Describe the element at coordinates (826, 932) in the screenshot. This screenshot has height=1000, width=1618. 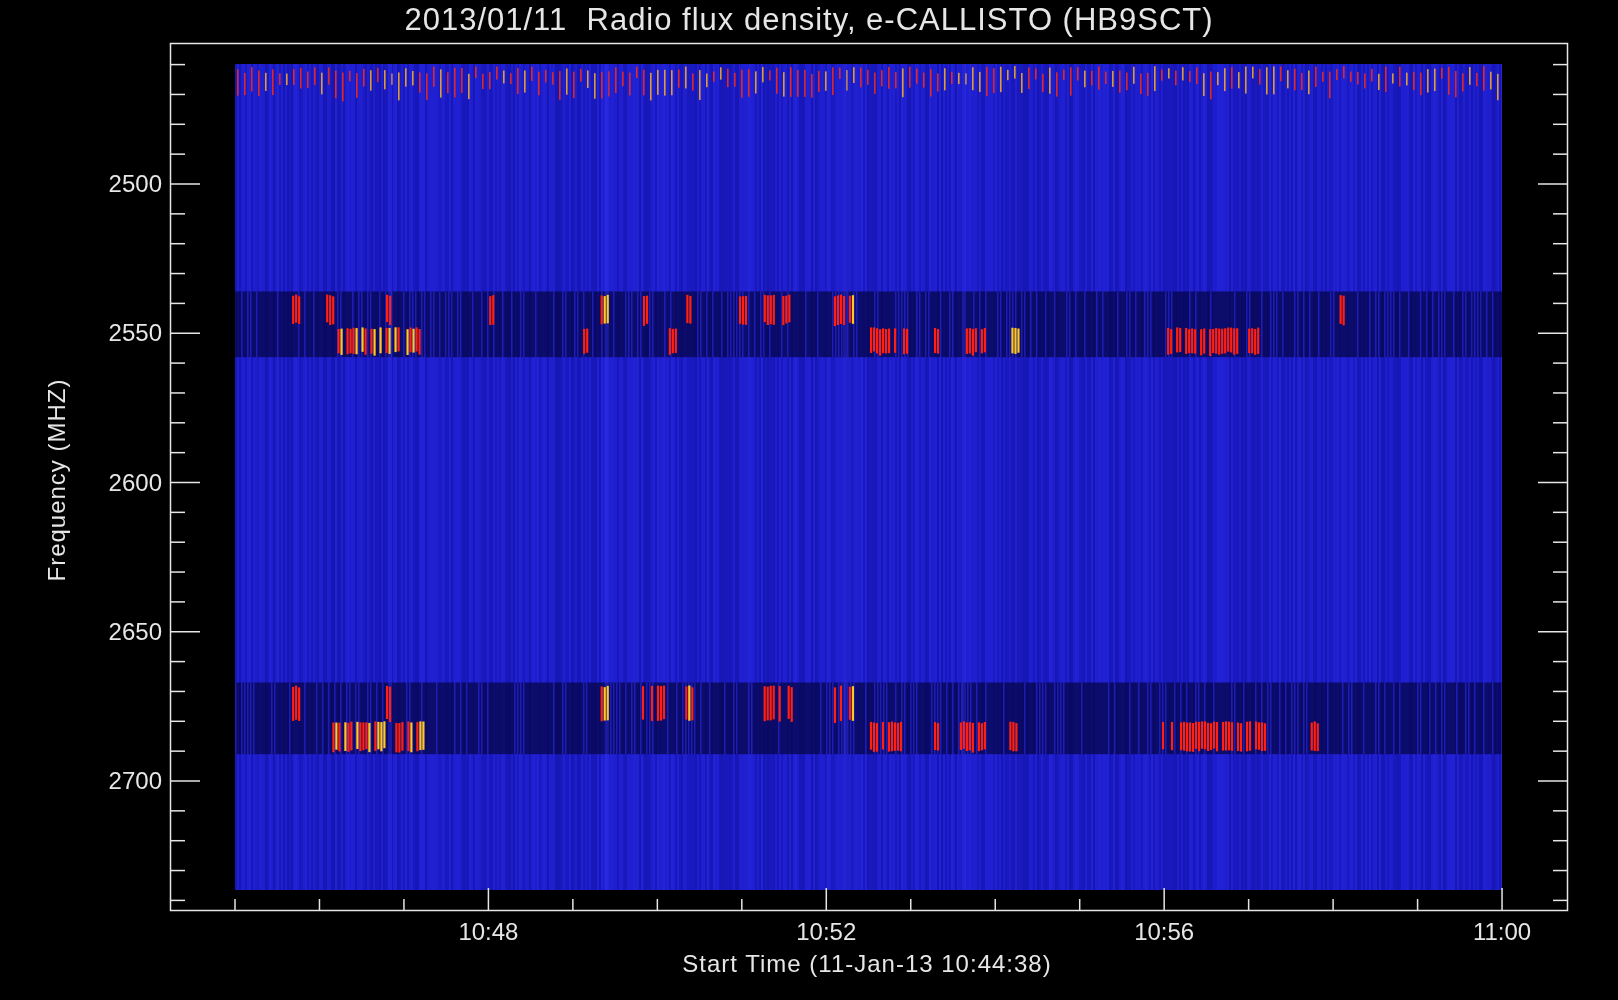
I see `x-tick-label: 10:52` at that location.